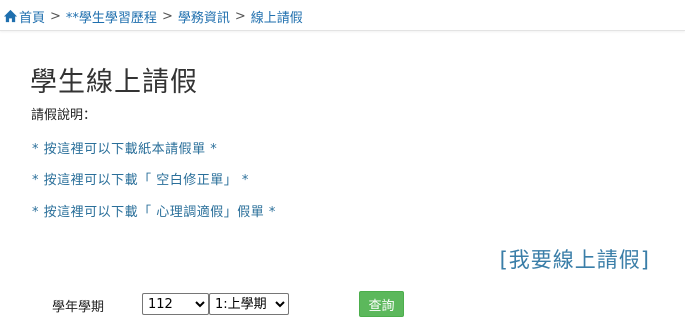  What do you see at coordinates (154, 210) in the screenshot?
I see `download-mental-health-form-link: * 按這裡可以下載「 心理調適假」假單 *` at bounding box center [154, 210].